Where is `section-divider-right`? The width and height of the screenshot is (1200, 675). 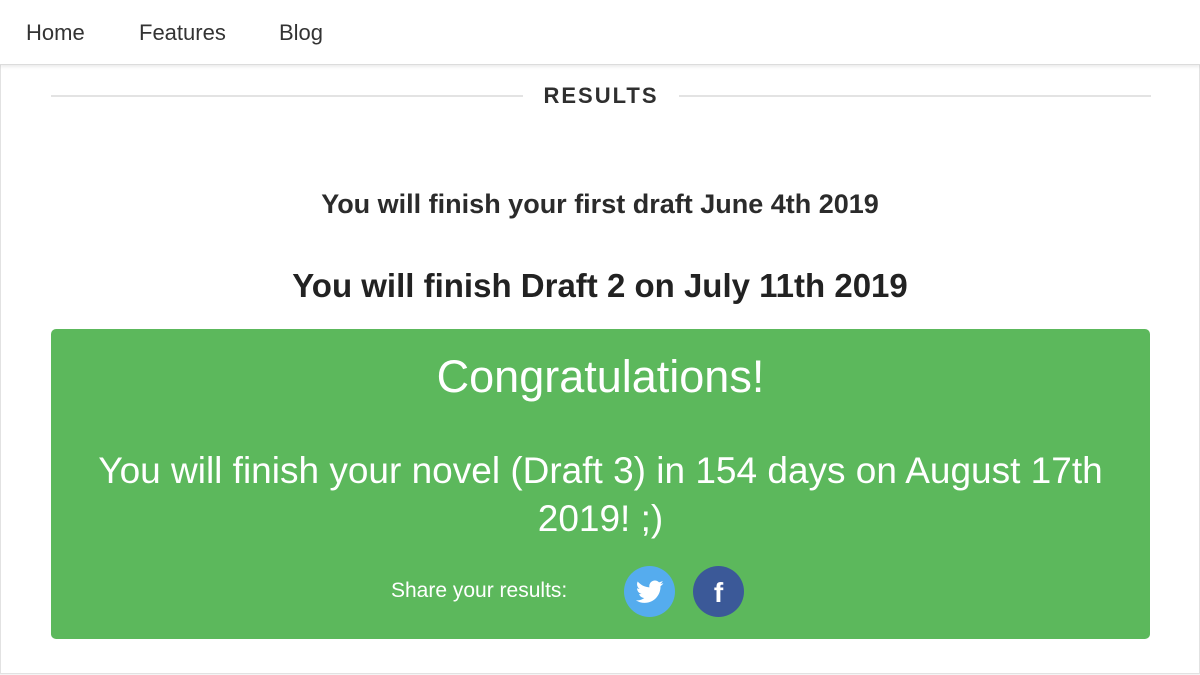 section-divider-right is located at coordinates (915, 96).